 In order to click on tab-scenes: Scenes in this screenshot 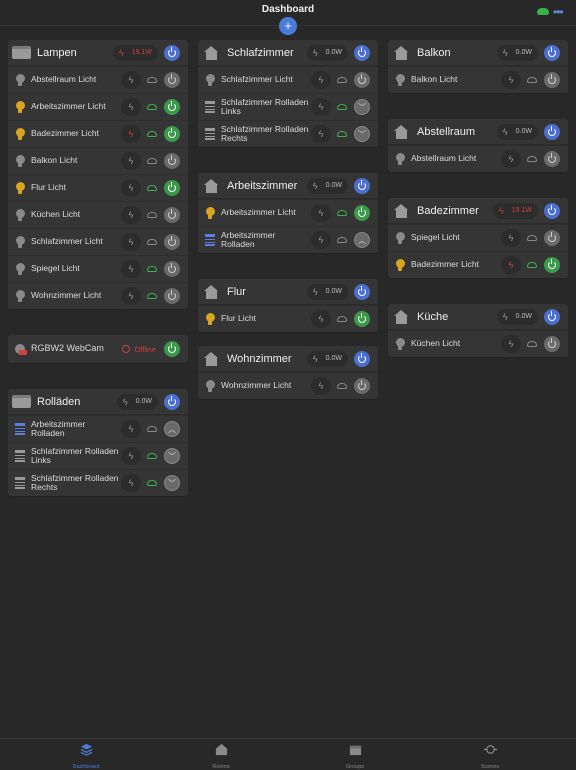, I will do `click(490, 756)`.